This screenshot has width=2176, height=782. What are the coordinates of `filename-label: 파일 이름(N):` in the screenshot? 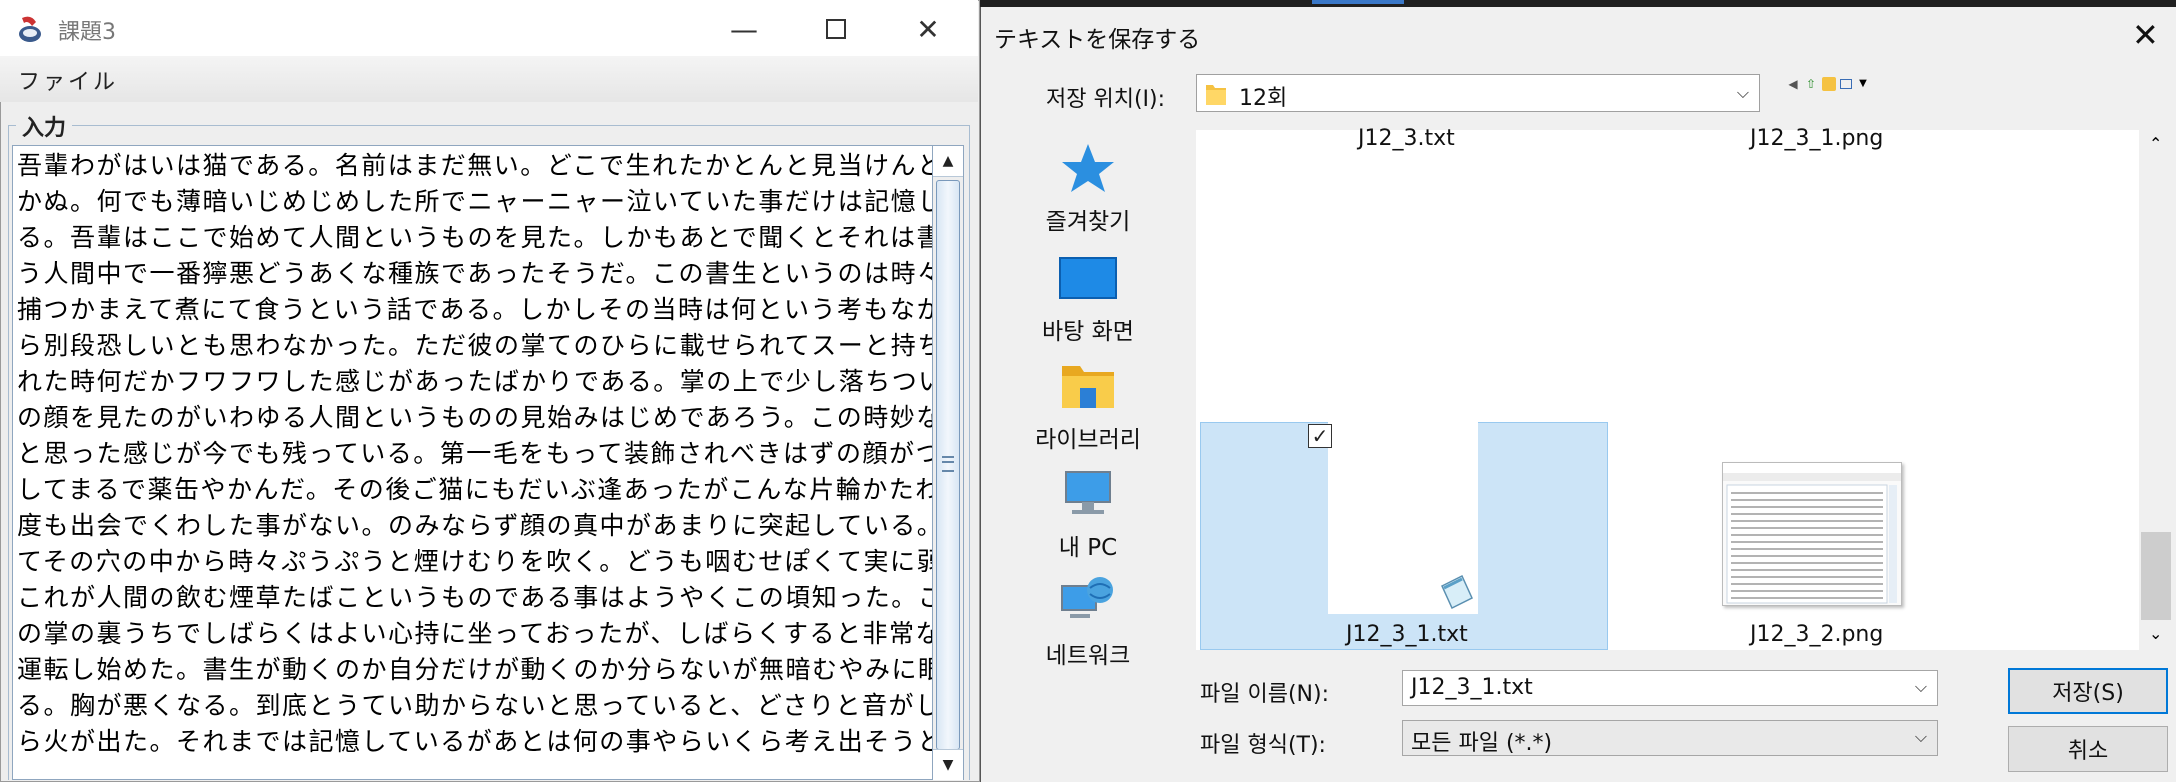 It's located at (1264, 694).